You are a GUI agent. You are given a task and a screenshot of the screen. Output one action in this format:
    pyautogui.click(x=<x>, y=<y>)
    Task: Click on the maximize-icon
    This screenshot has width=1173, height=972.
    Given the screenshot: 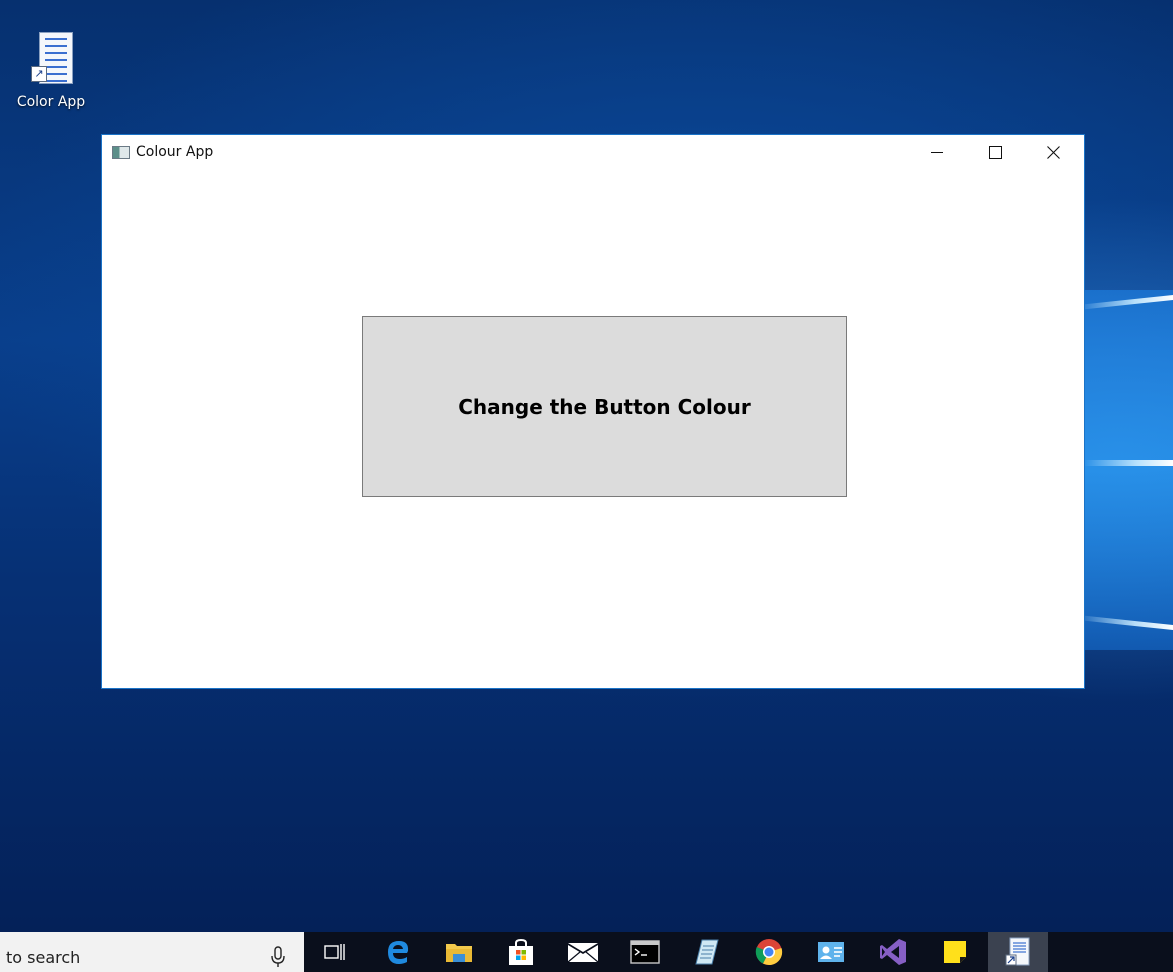 What is the action you would take?
    pyautogui.click(x=995, y=152)
    